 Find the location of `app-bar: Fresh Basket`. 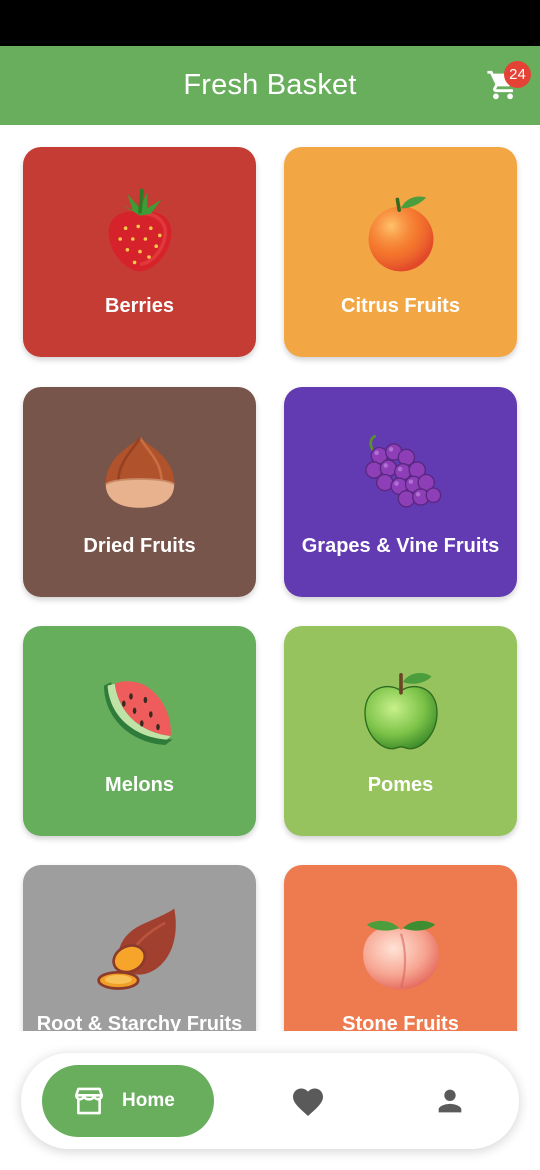

app-bar: Fresh Basket is located at coordinates (270, 85).